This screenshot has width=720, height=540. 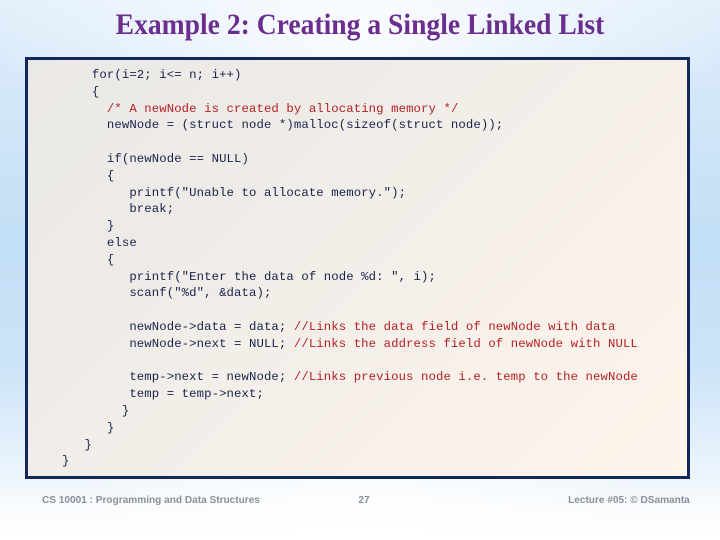 What do you see at coordinates (360, 24) in the screenshot?
I see `page-title: Example 2: Creating a Single Linked List` at bounding box center [360, 24].